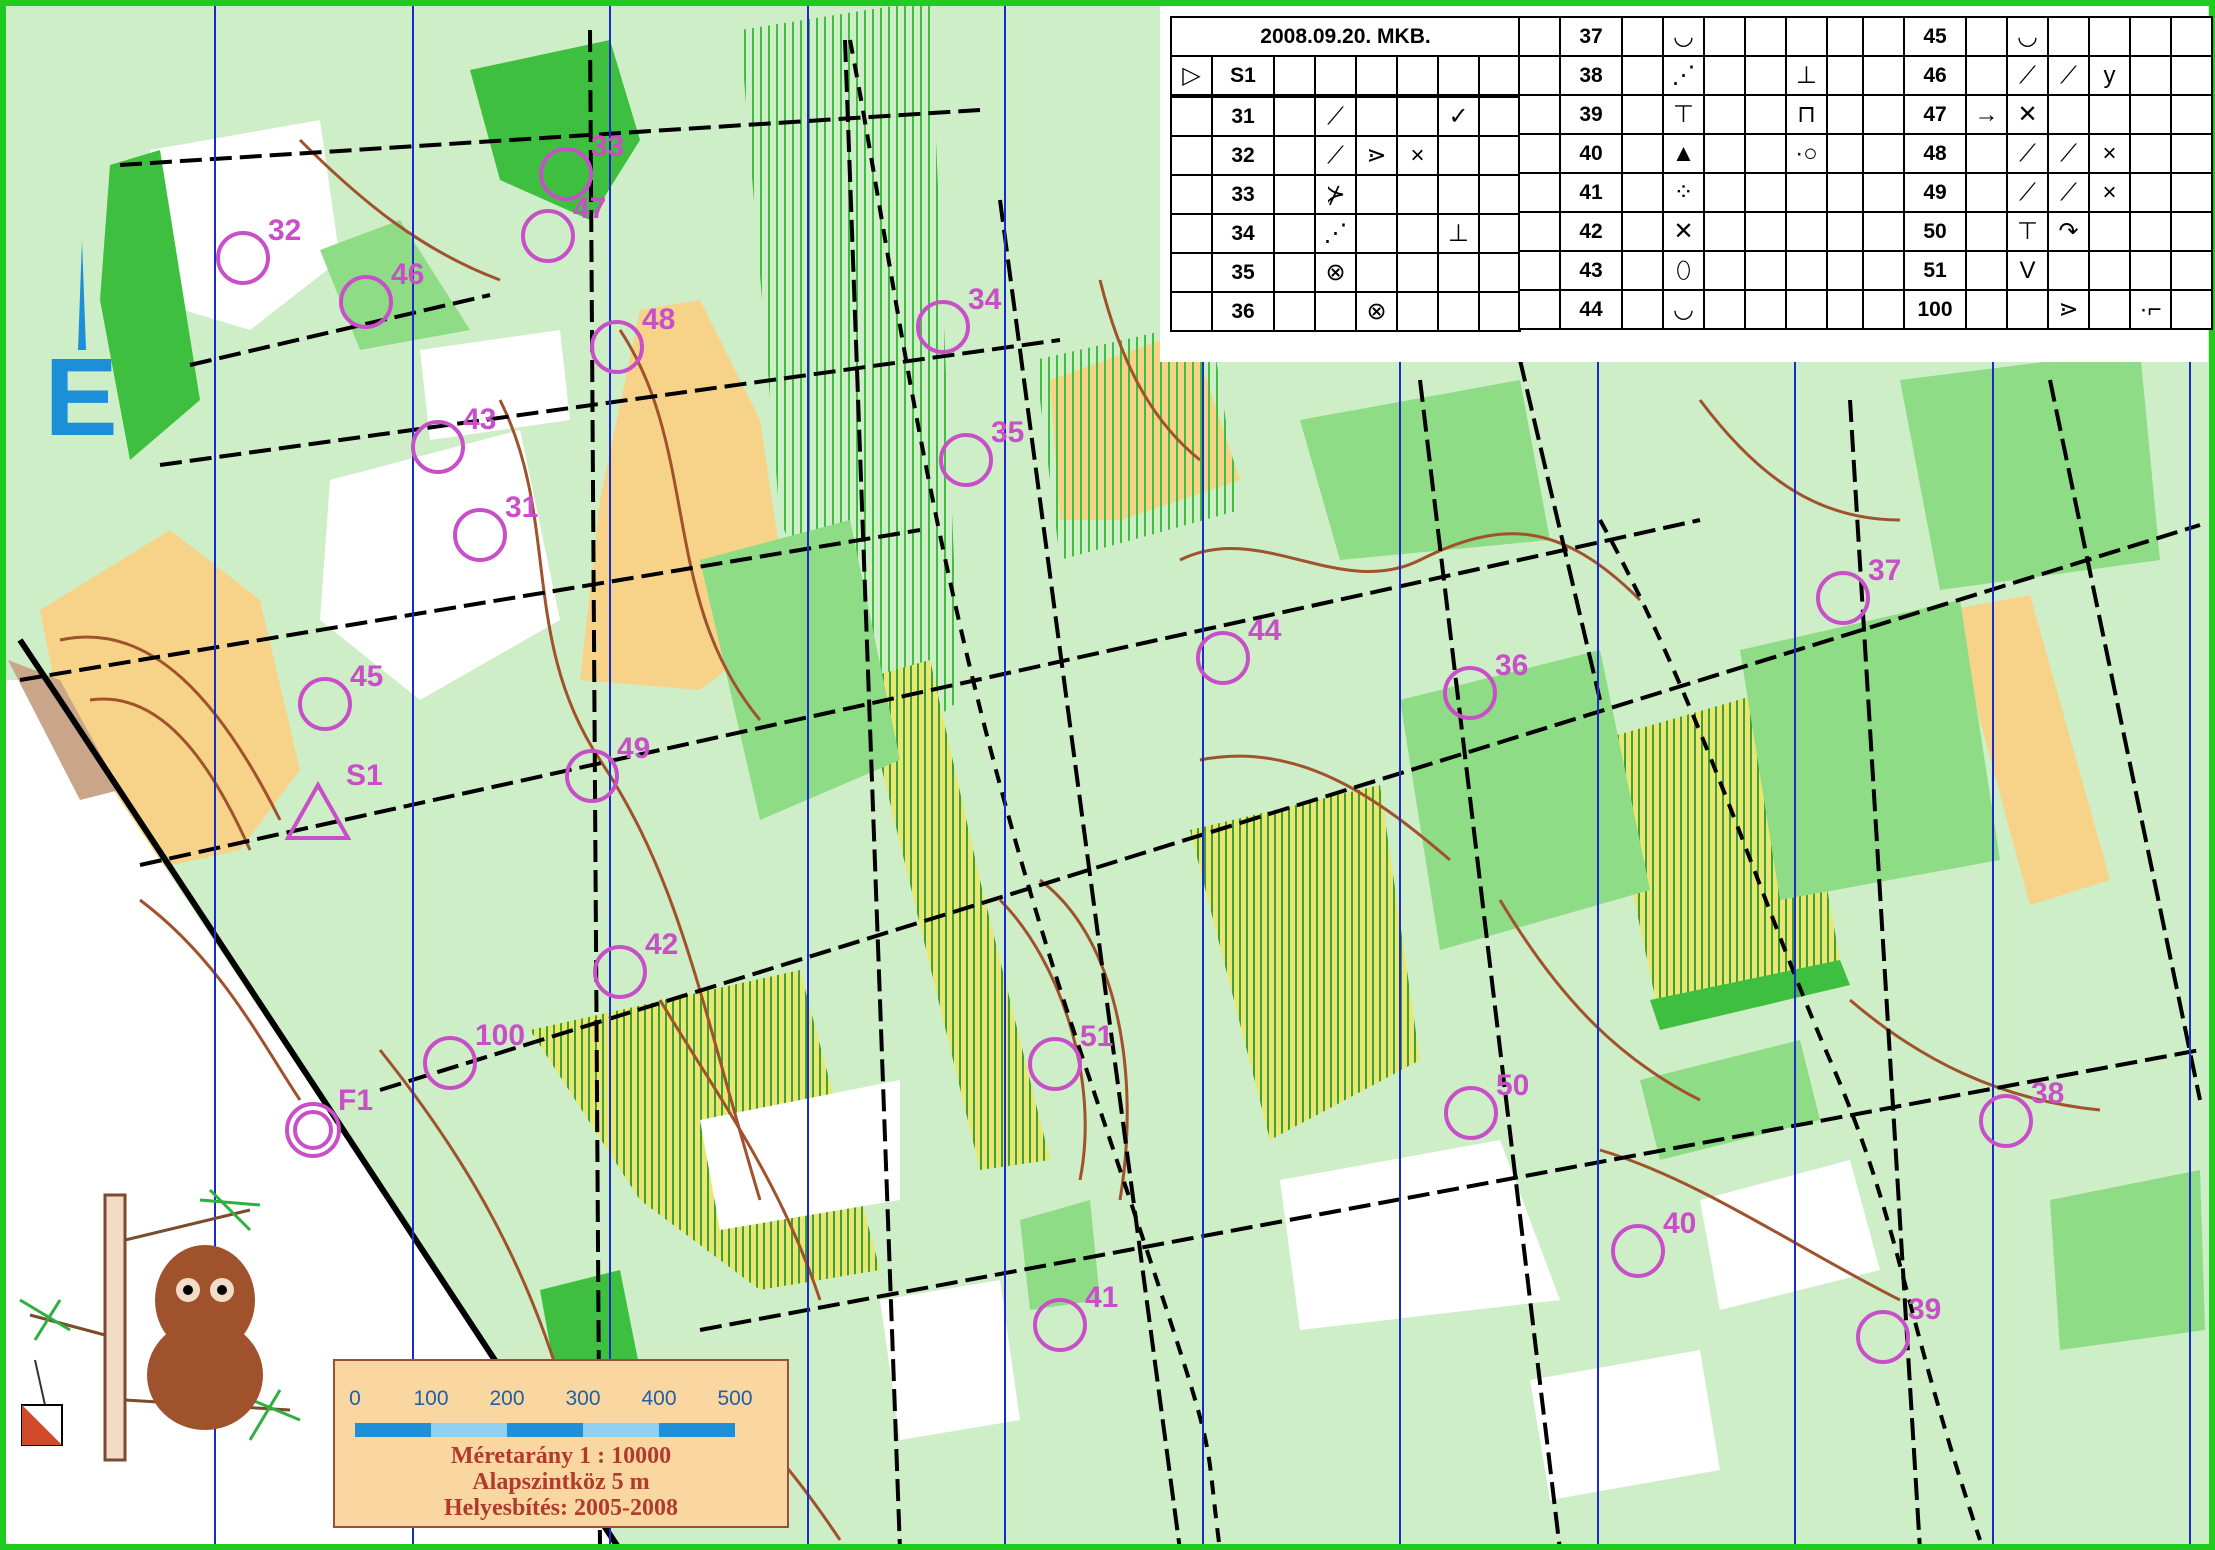 Image resolution: width=2215 pixels, height=1550 pixels. What do you see at coordinates (1986, 114) in the screenshot?
I see `description-symbol-cell: →` at bounding box center [1986, 114].